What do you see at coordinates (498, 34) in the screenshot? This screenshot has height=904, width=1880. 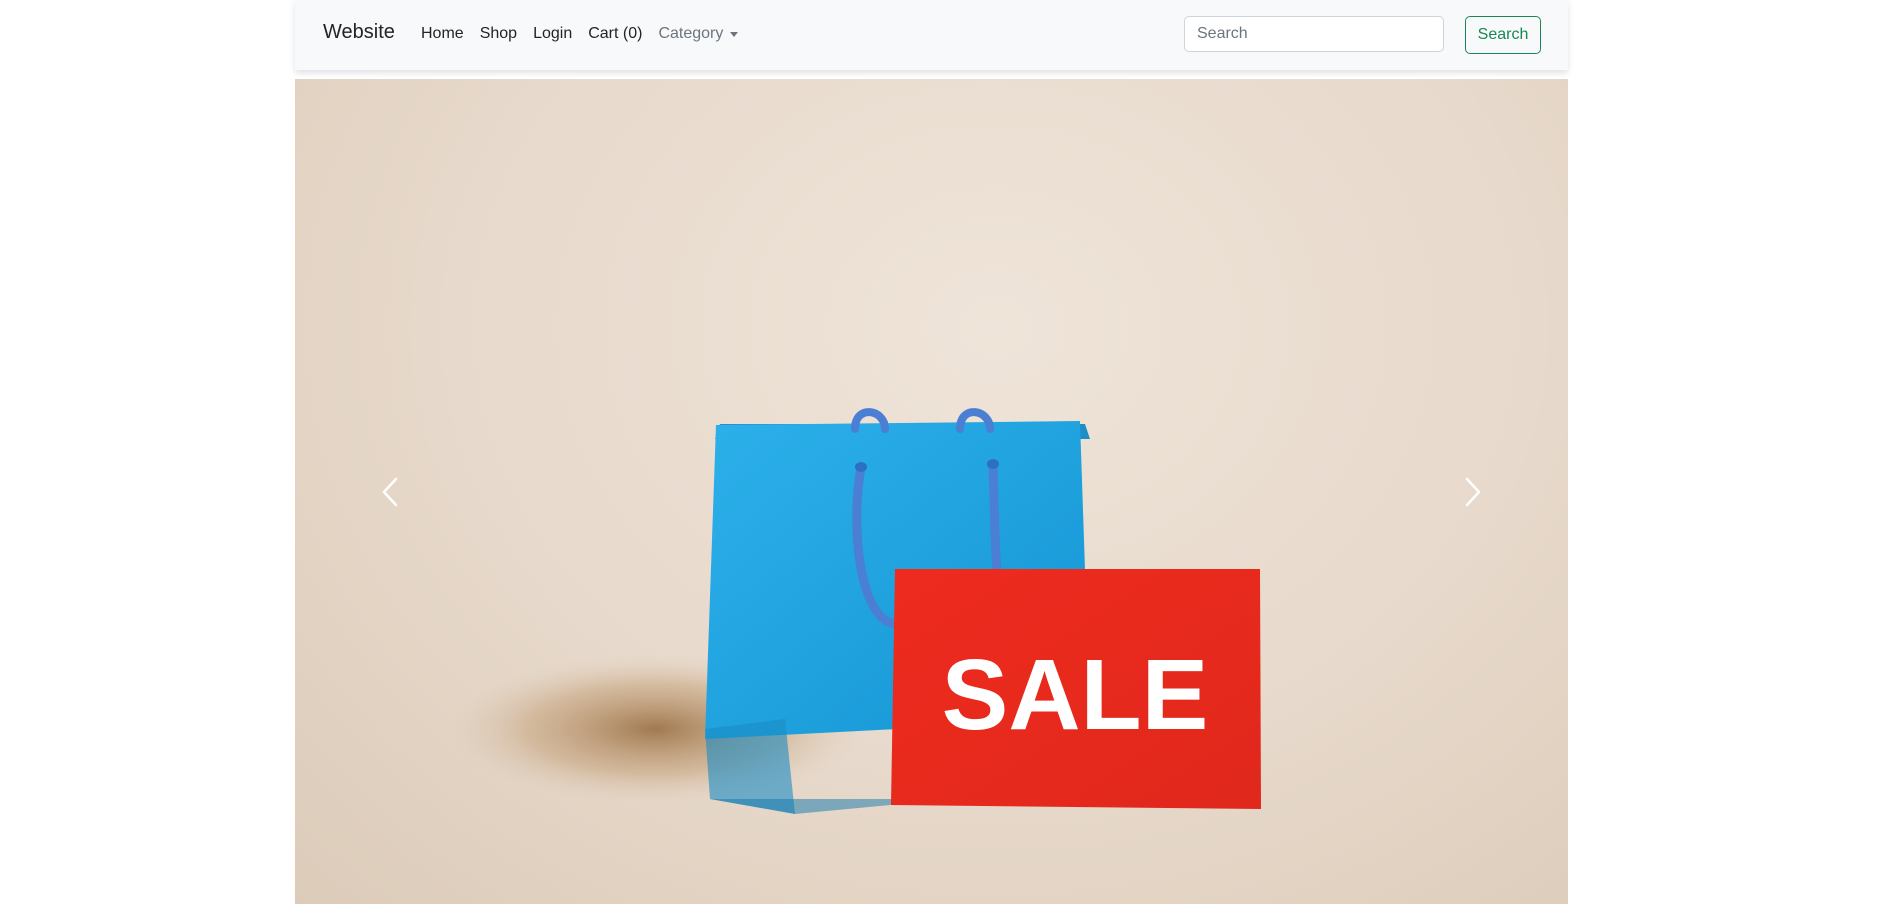 I see `nav-link-shop: Shop` at bounding box center [498, 34].